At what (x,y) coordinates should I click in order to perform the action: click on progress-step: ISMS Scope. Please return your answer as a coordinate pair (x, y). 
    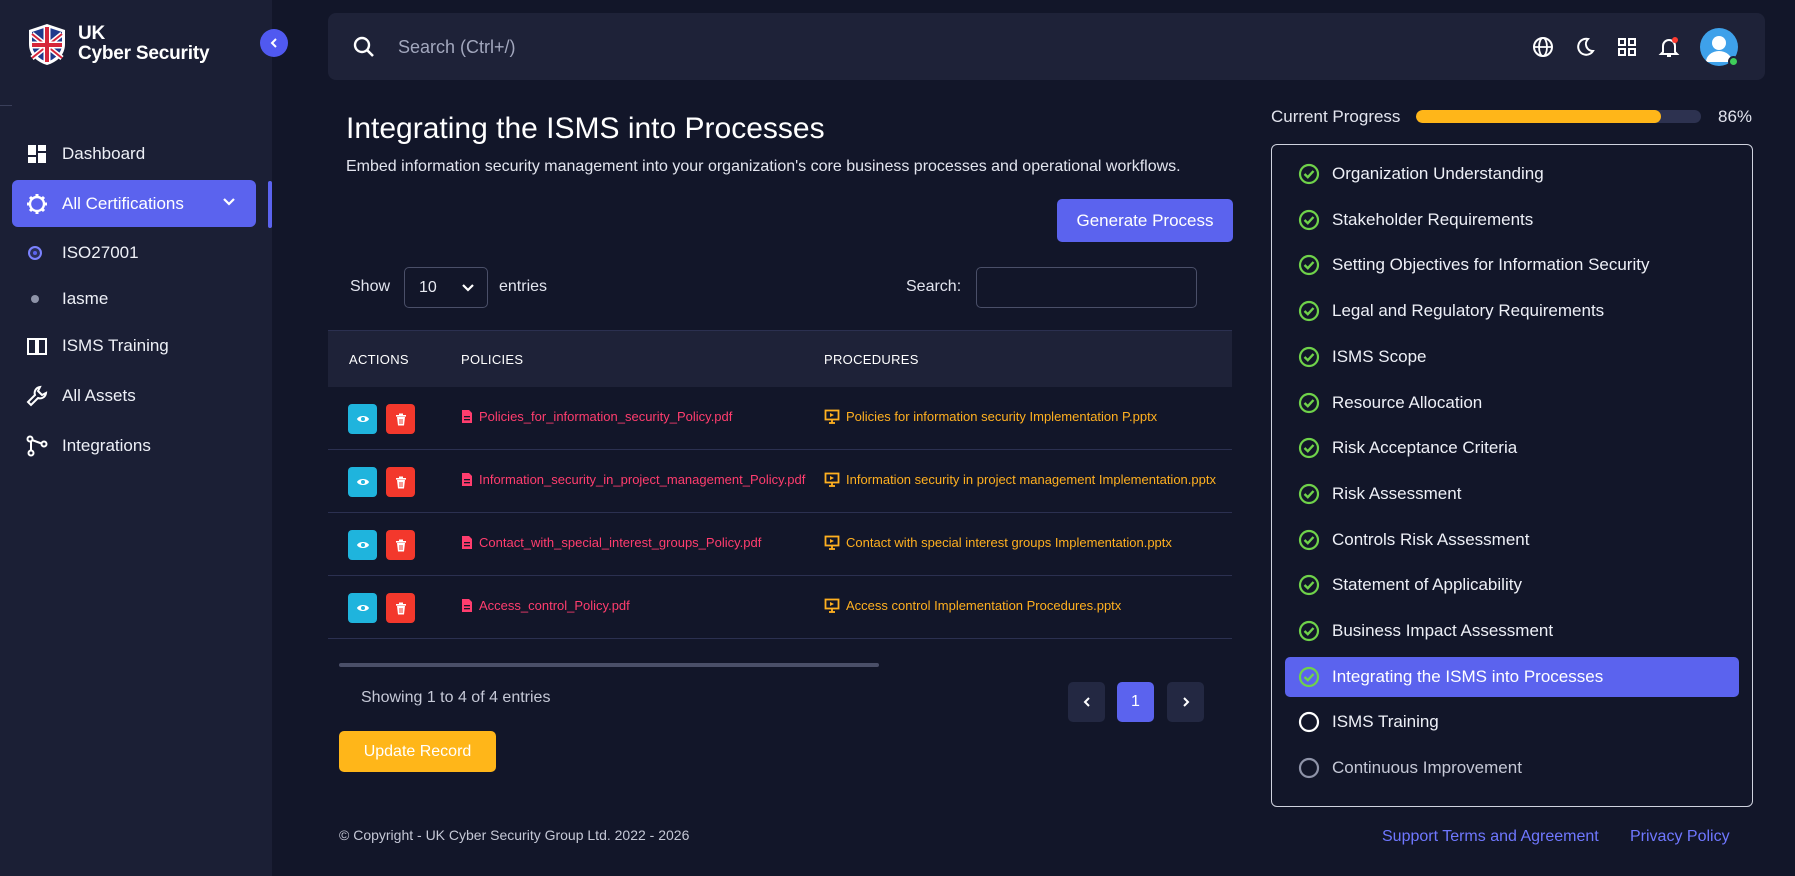
    Looking at the image, I should click on (1512, 357).